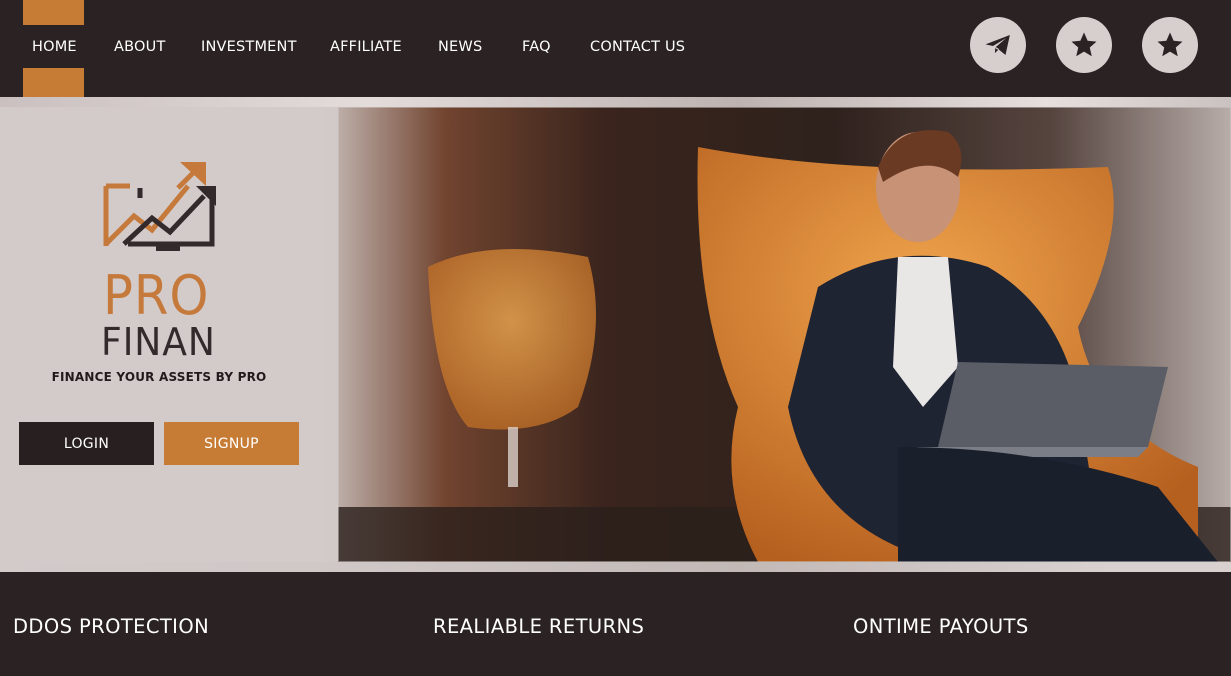 The height and width of the screenshot is (676, 1231). I want to click on nav-active-indicator-bottom, so click(53, 82).